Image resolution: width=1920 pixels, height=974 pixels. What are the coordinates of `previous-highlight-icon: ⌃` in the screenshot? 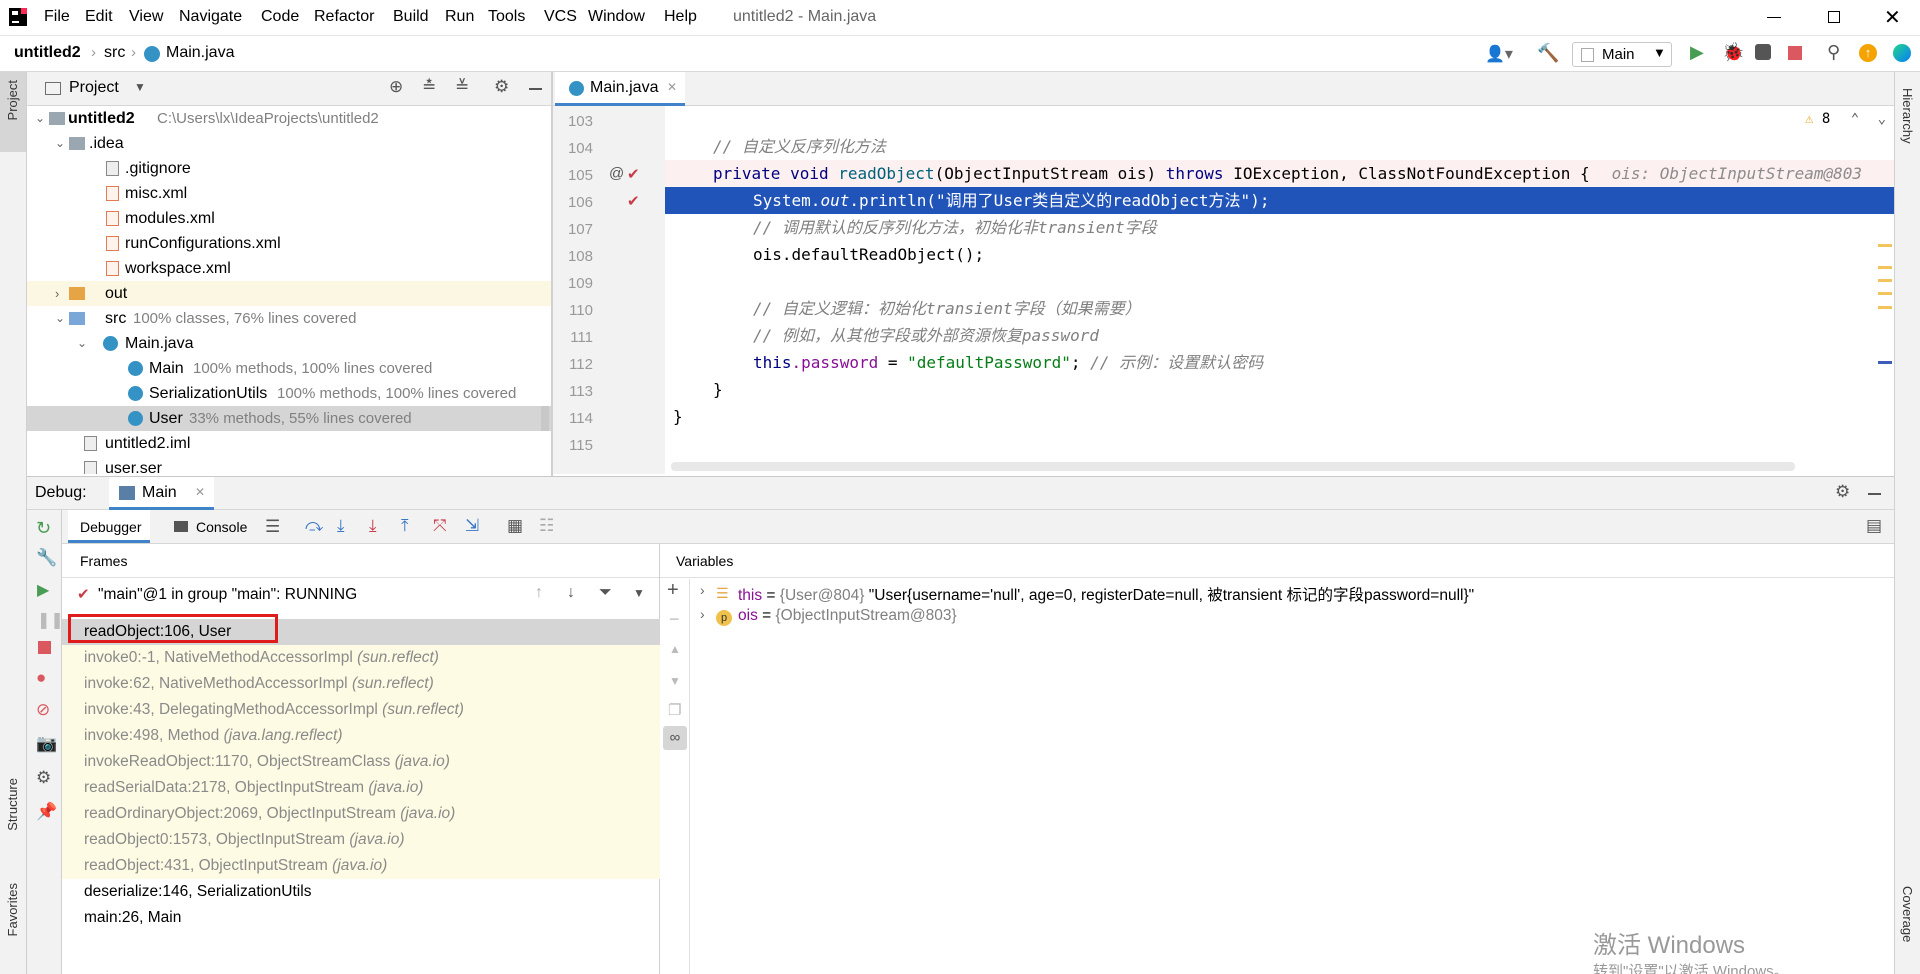 It's located at (1855, 119).